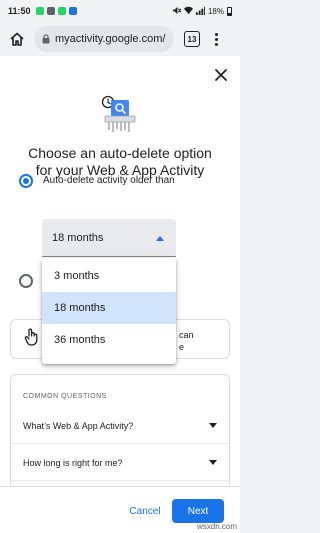 Image resolution: width=320 pixels, height=533 pixels. I want to click on manual-delete-radio, so click(26, 281).